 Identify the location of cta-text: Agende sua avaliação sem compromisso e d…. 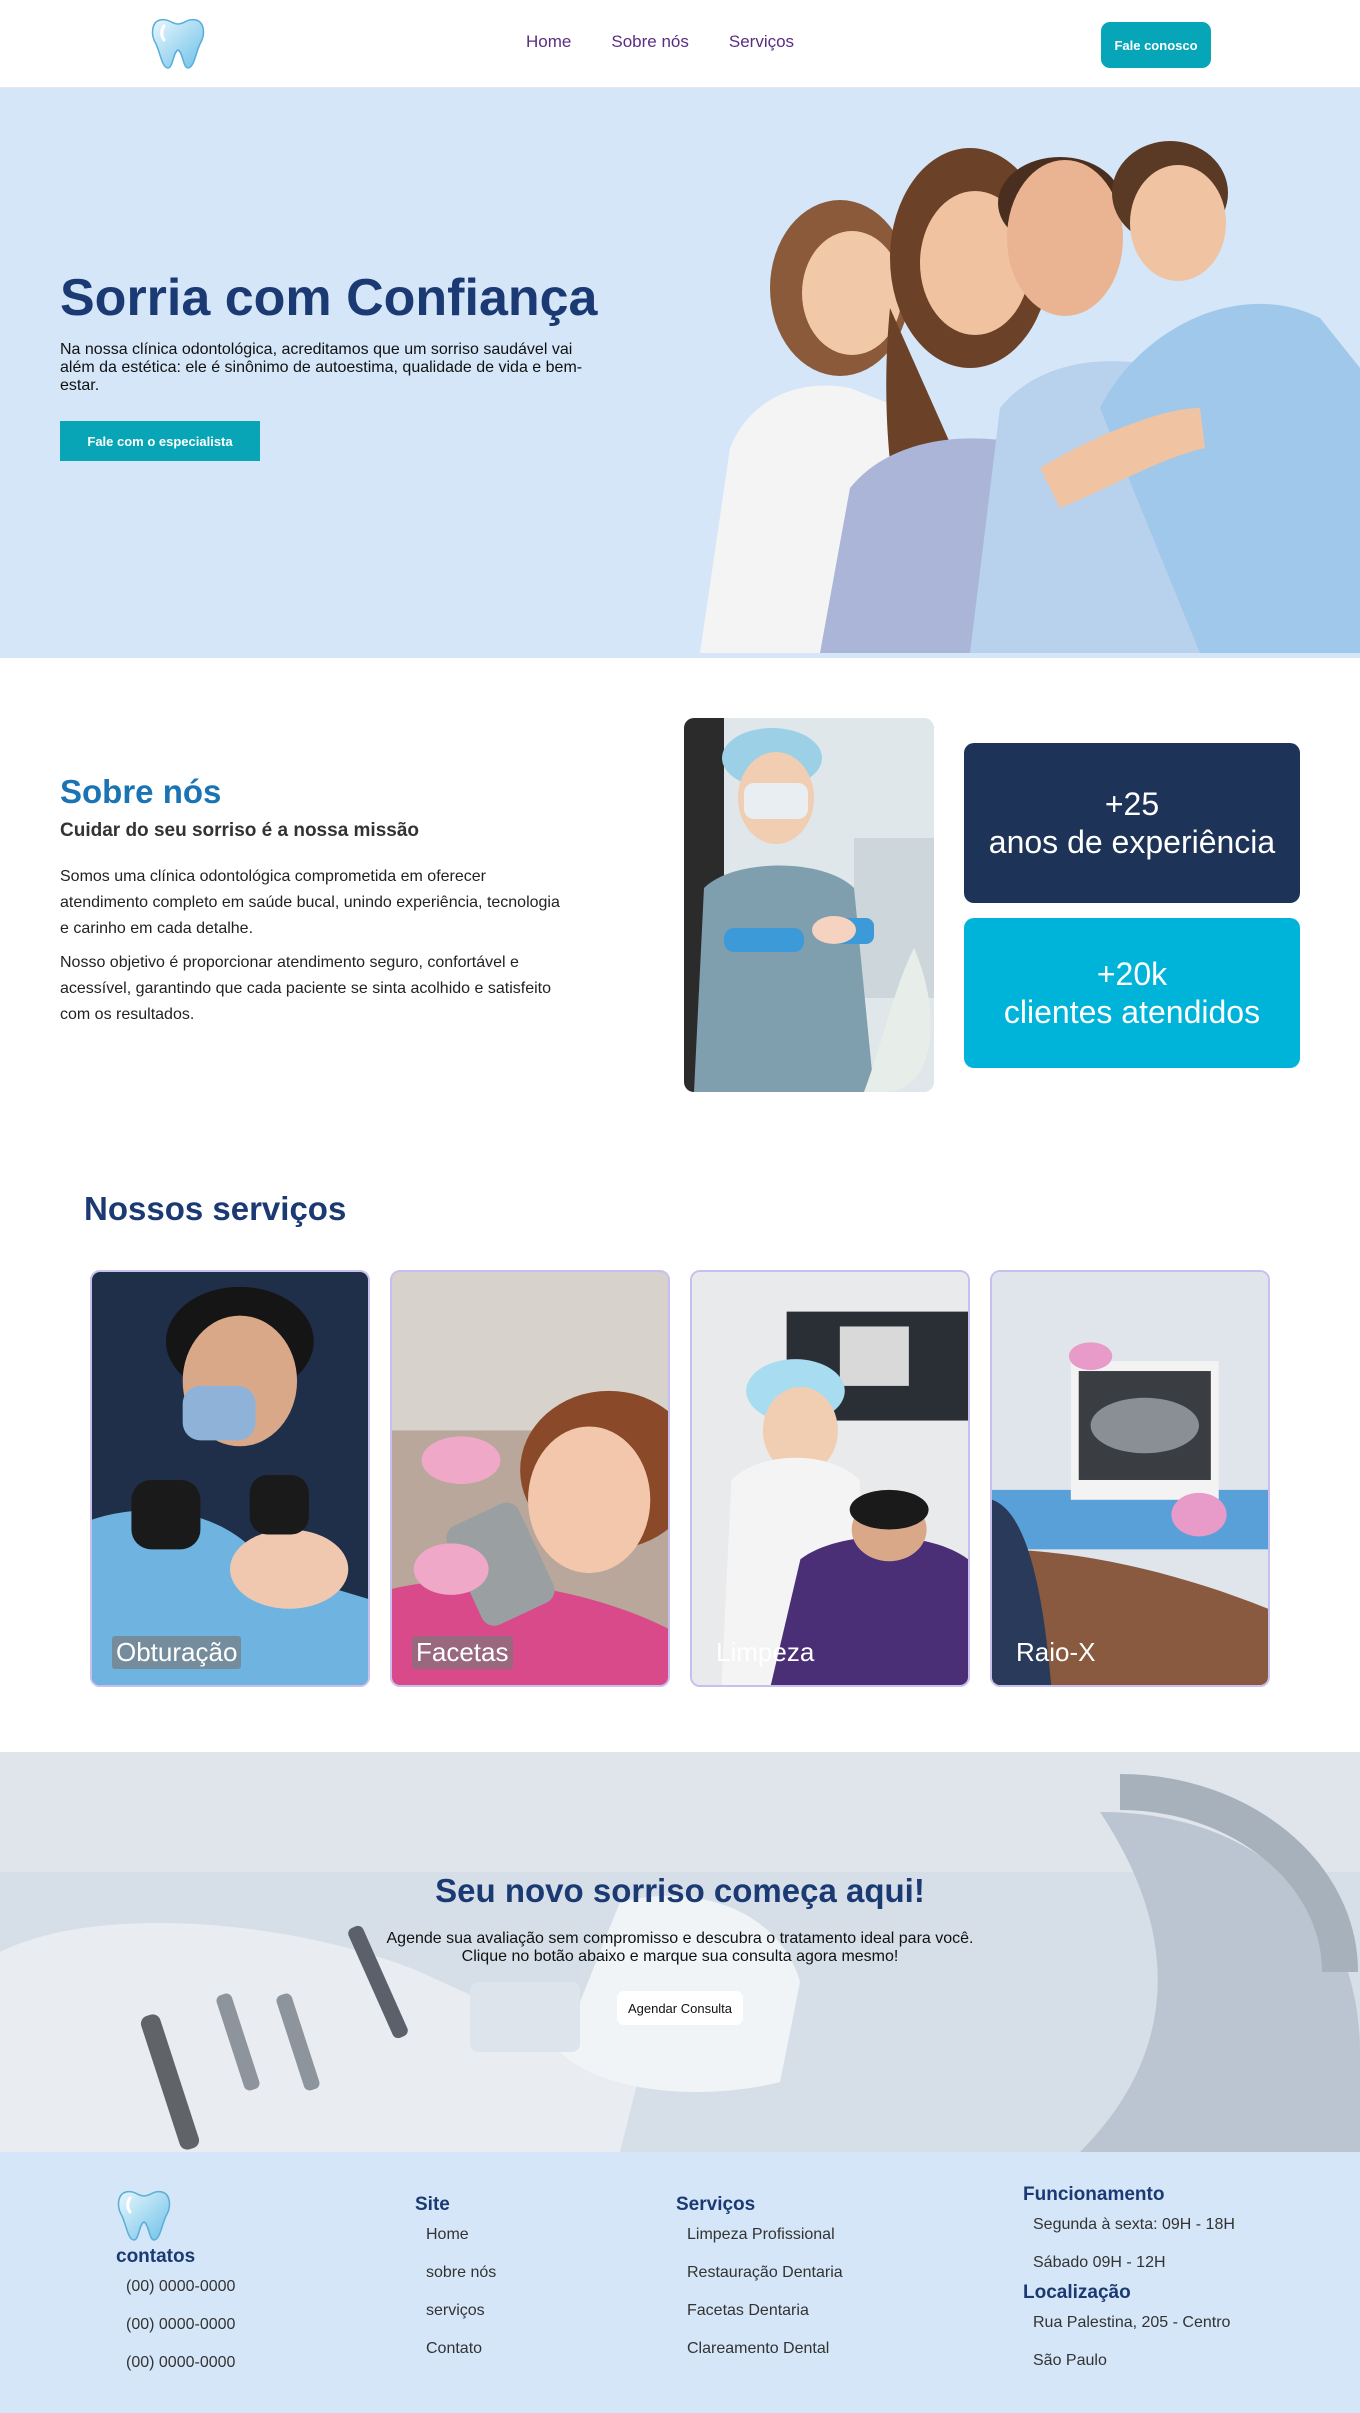
(680, 1938).